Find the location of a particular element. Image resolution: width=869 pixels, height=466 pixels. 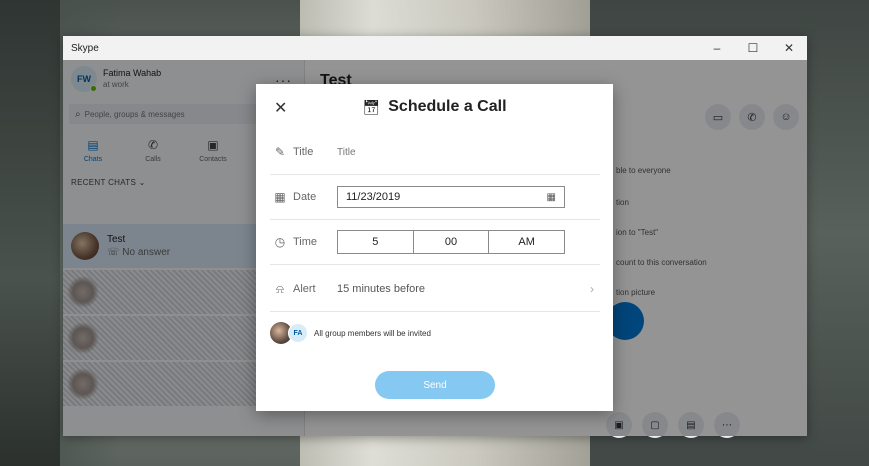

title-label: Title is located at coordinates (303, 152).